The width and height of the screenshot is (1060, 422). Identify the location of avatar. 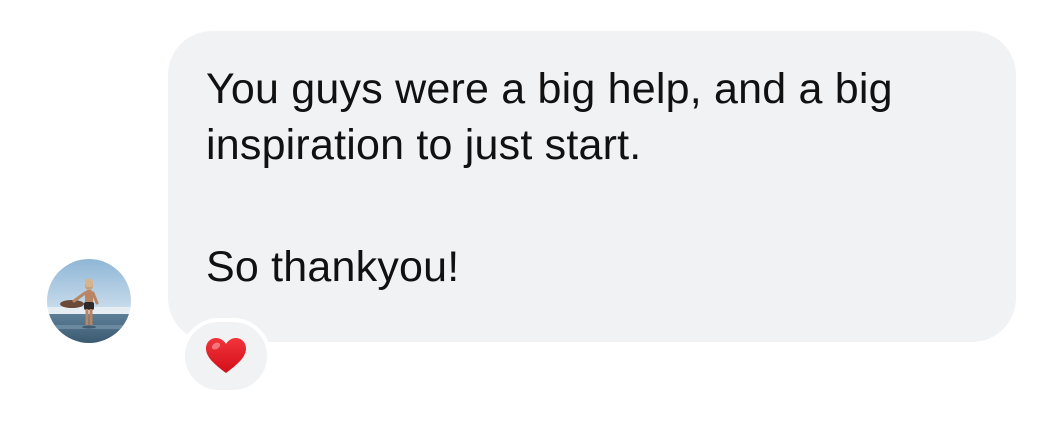
(89, 301).